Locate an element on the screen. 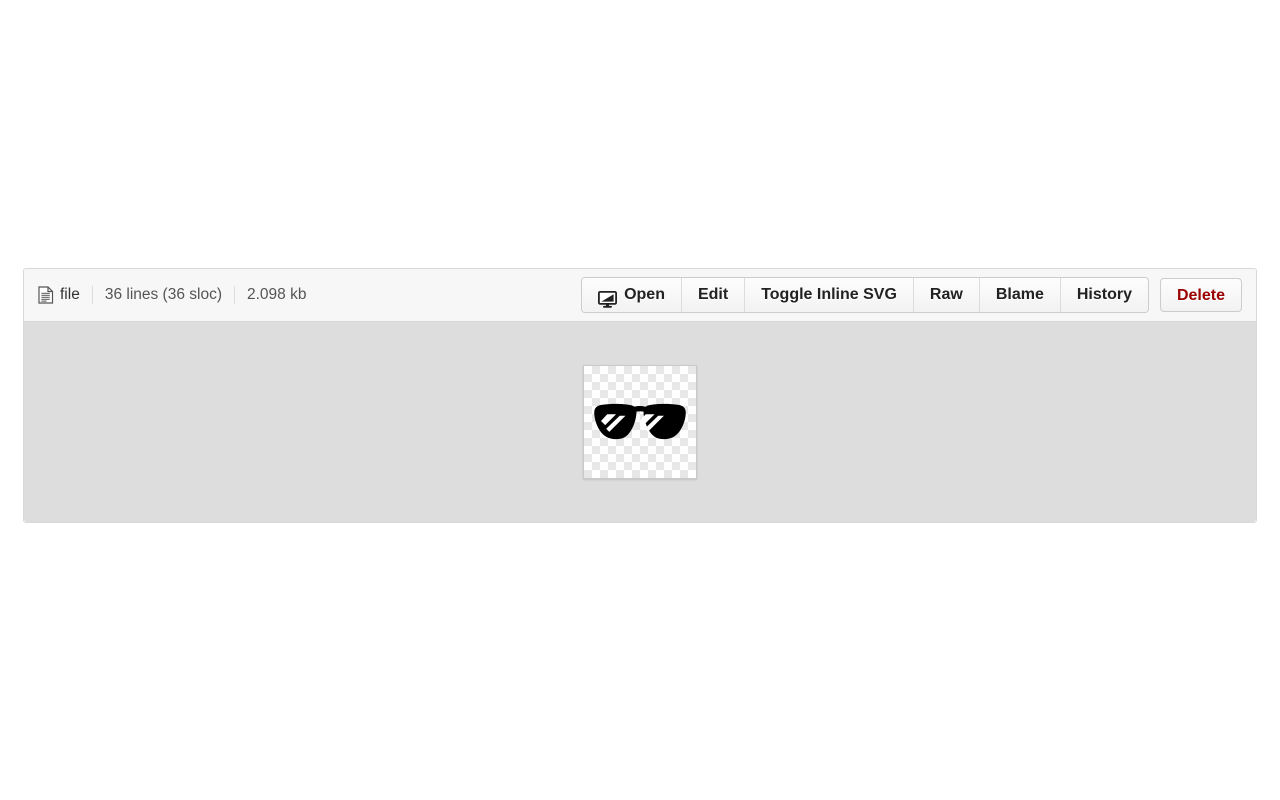 The height and width of the screenshot is (800, 1280). open-button: Open is located at coordinates (631, 295).